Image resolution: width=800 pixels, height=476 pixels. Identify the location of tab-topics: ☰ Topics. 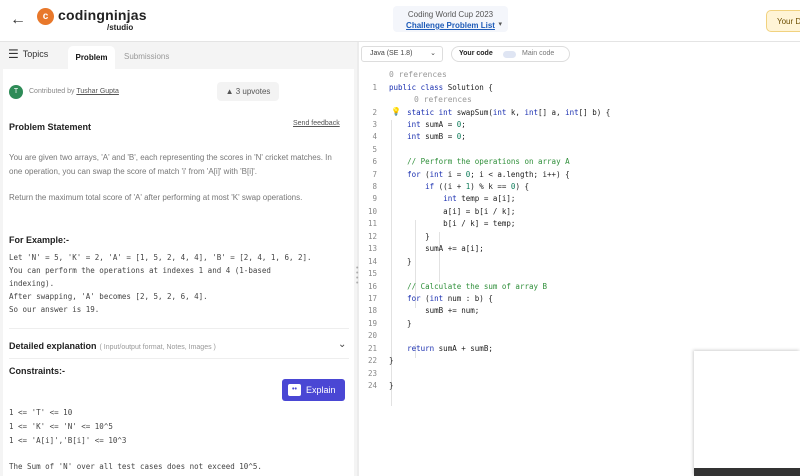
(28, 54).